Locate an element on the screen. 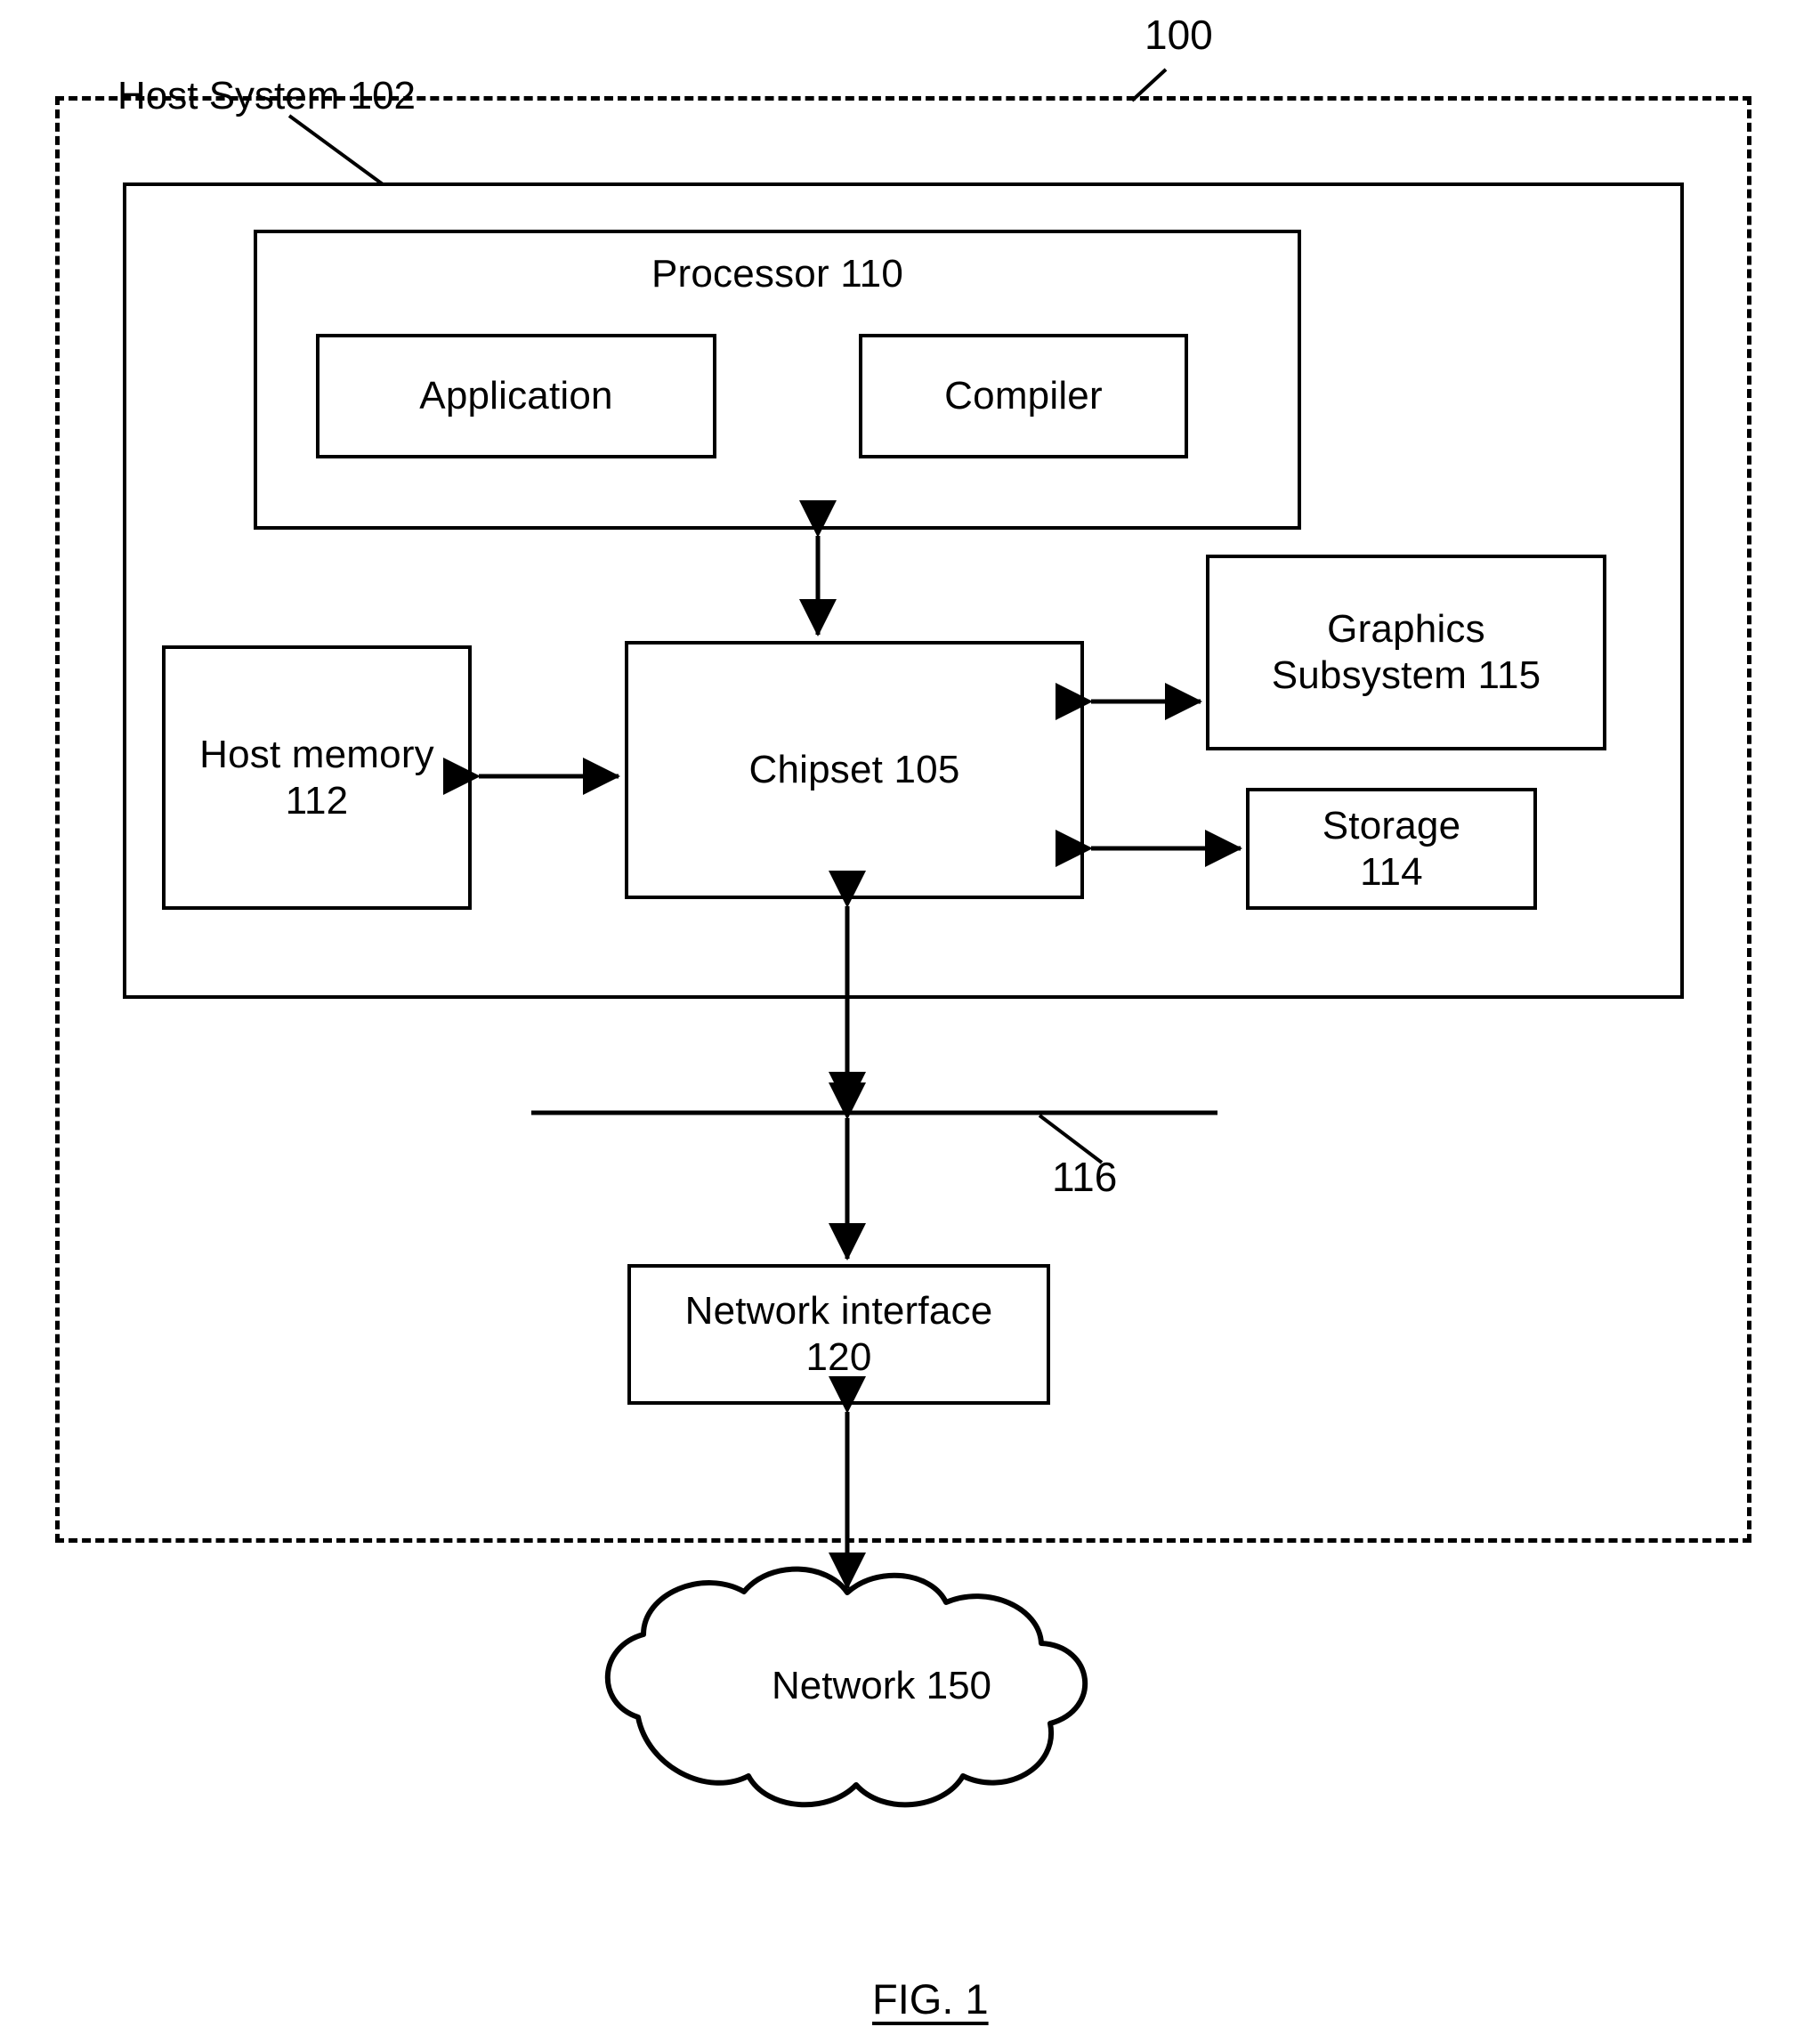  reference-numeral-116: 116 is located at coordinates (1085, 1177).